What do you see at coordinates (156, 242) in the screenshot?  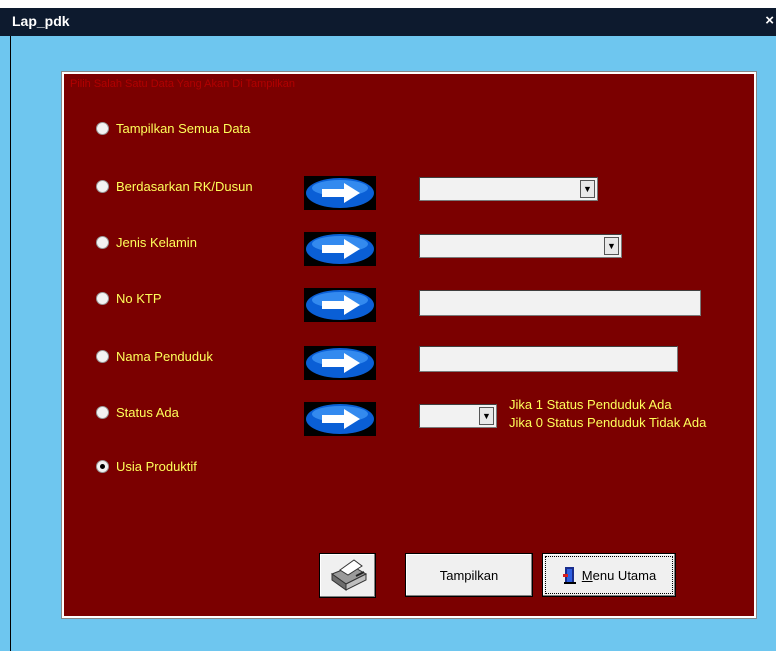 I see `option-label: Jenis Kelamin` at bounding box center [156, 242].